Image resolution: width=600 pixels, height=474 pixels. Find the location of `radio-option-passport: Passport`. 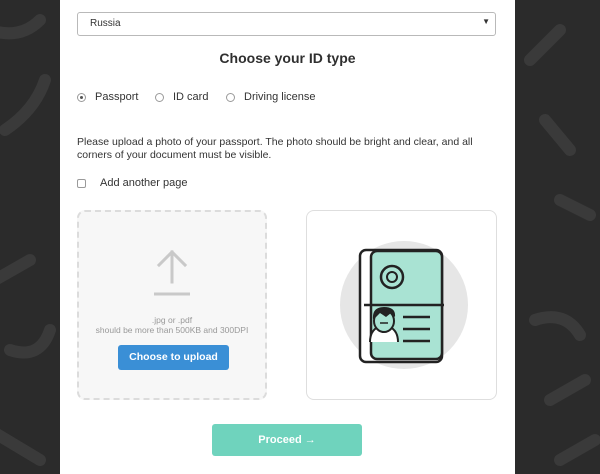

radio-option-passport: Passport is located at coordinates (107, 97).